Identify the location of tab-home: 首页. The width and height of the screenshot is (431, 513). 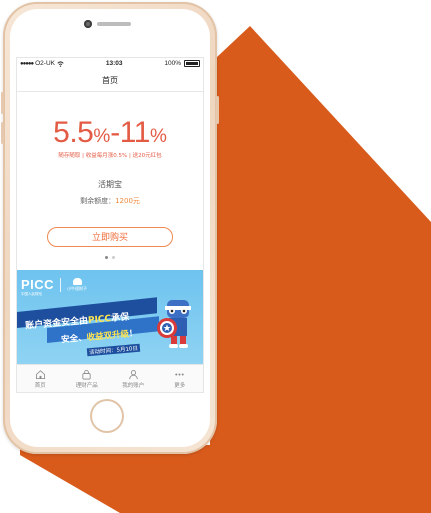
(40, 378).